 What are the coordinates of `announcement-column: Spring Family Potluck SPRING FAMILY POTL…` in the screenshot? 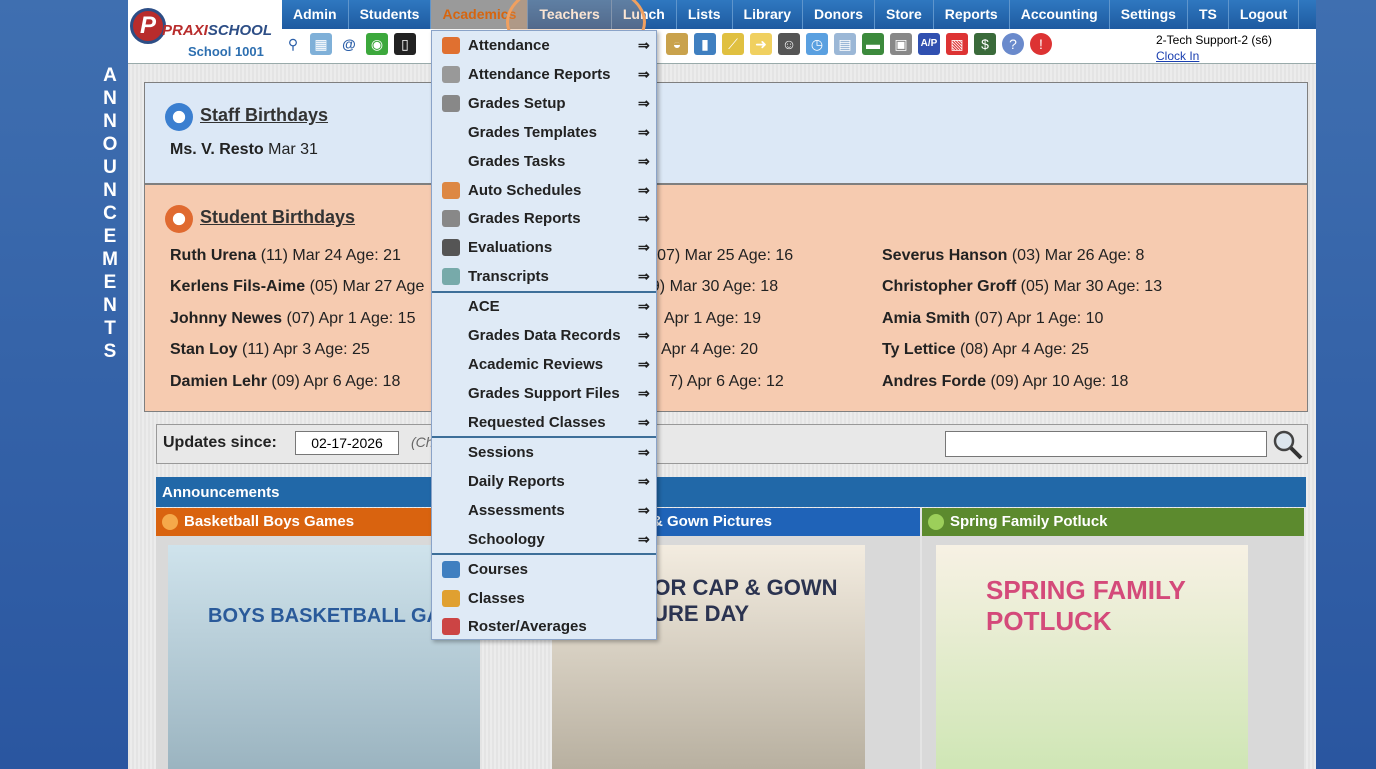 It's located at (1113, 638).